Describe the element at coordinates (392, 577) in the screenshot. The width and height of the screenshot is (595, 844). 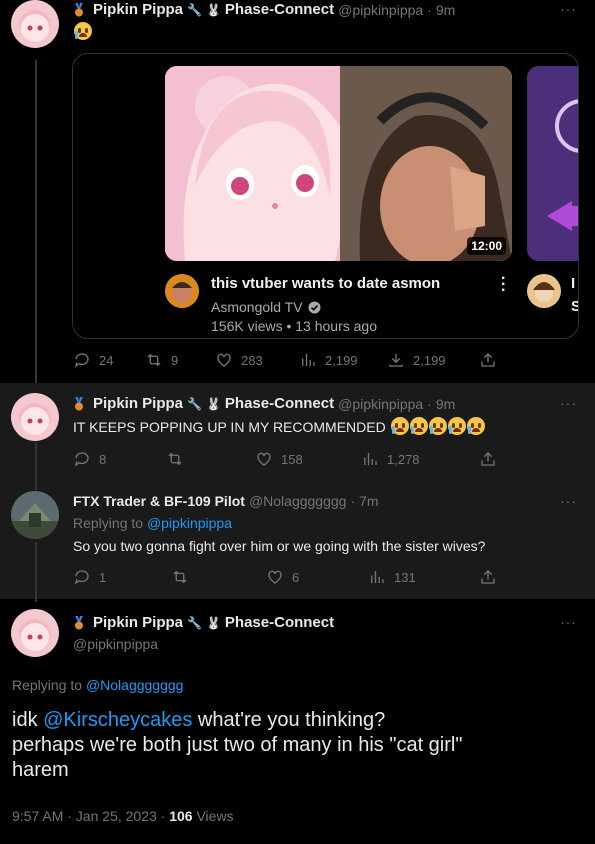
I see `views-button: 131` at that location.